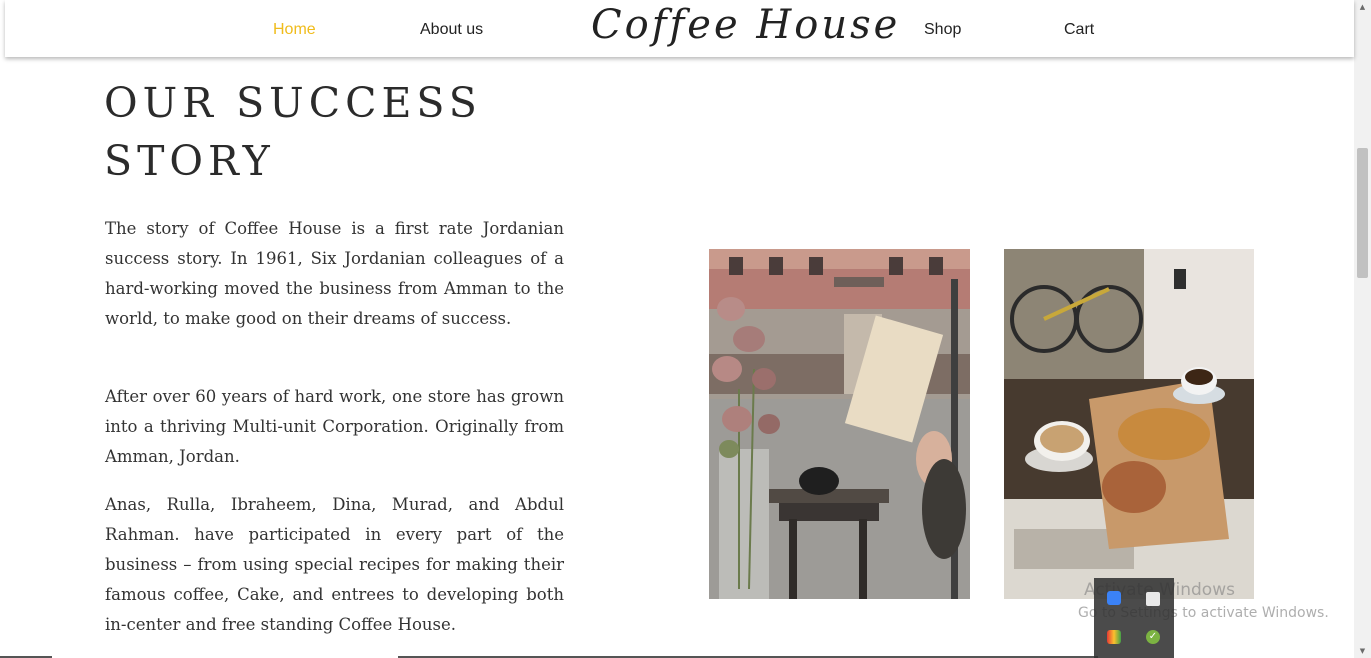 Image resolution: width=1371 pixels, height=658 pixels. I want to click on scroll-up-icon: ▲, so click(1362, 7).